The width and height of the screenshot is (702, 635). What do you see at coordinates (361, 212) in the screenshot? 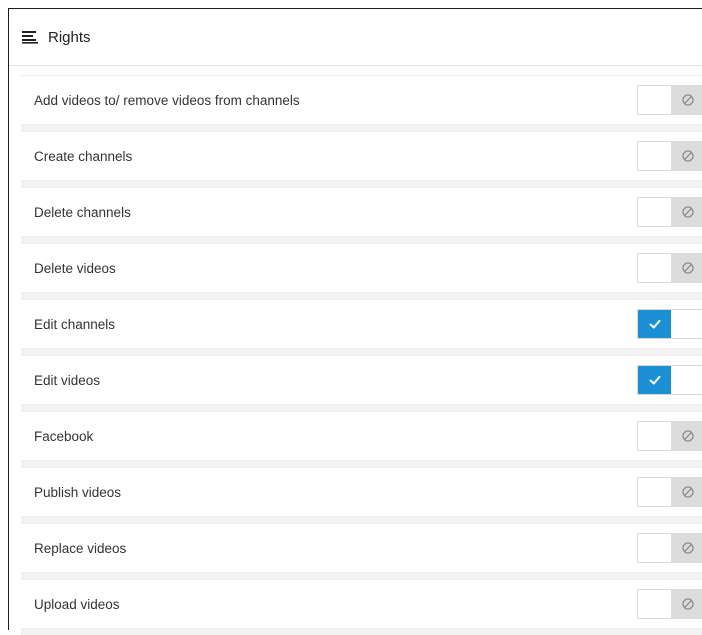
I see `right-row: Delete channels` at bounding box center [361, 212].